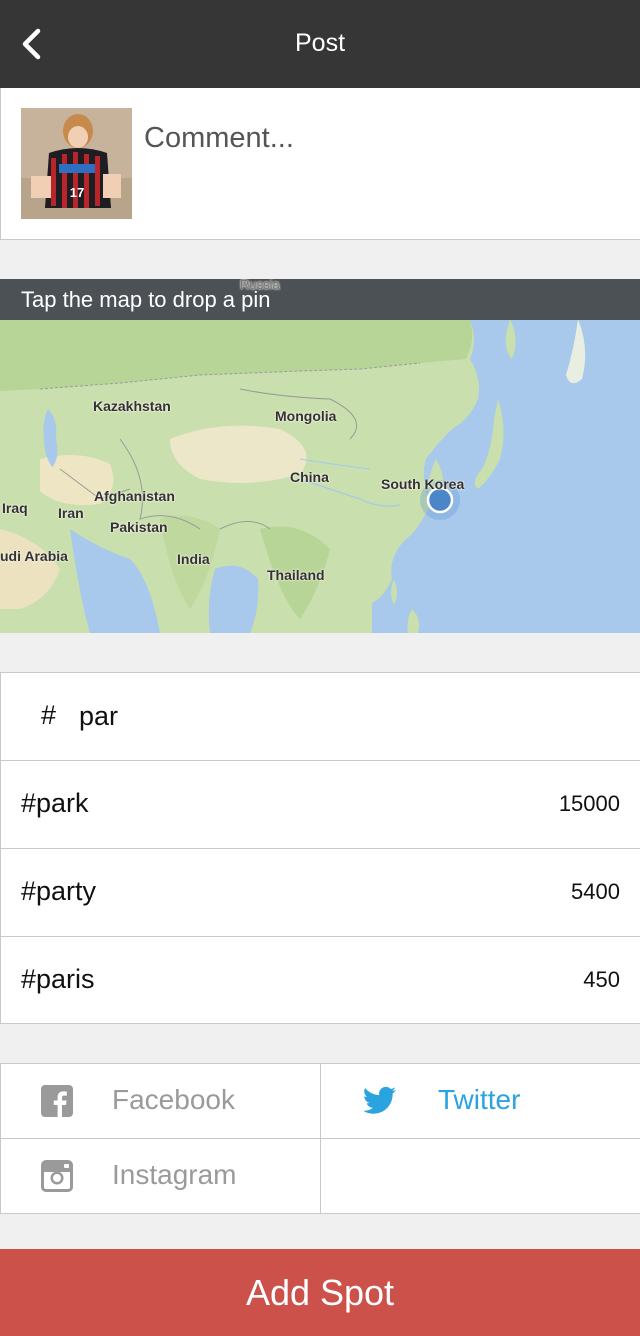 The height and width of the screenshot is (1336, 640). What do you see at coordinates (146, 299) in the screenshot?
I see `map-instruction-text: Tap the map to drop a pin` at bounding box center [146, 299].